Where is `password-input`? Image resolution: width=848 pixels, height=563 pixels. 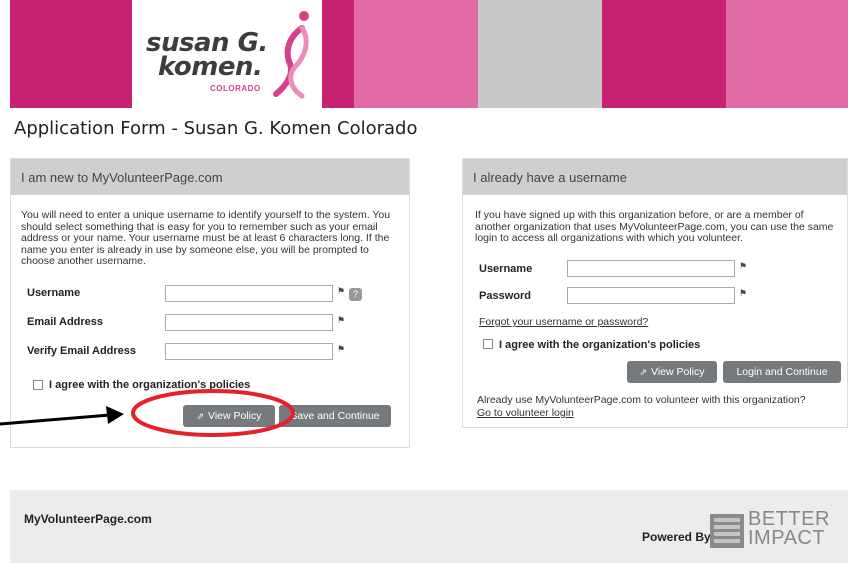
password-input is located at coordinates (651, 295).